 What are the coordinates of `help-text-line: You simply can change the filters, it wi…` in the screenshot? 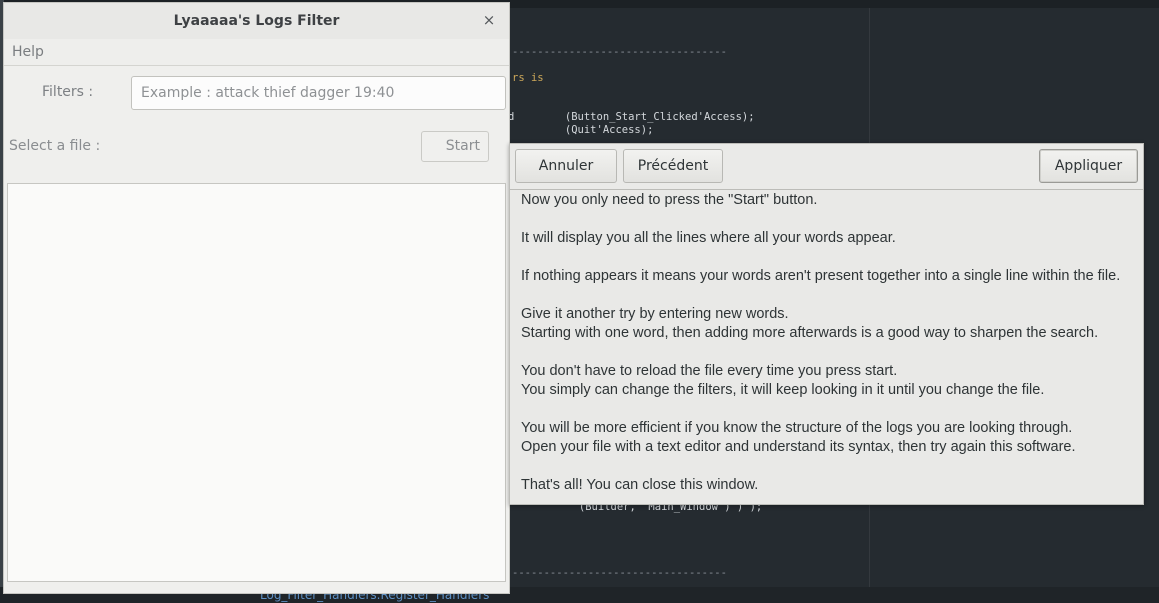 It's located at (783, 390).